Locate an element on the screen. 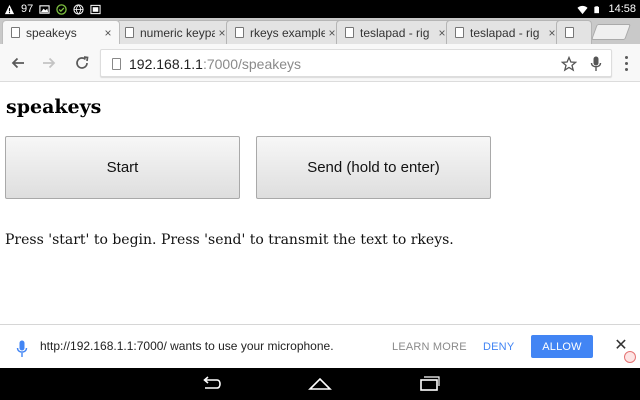  tab-speakeys: speakeys × is located at coordinates (61, 32).